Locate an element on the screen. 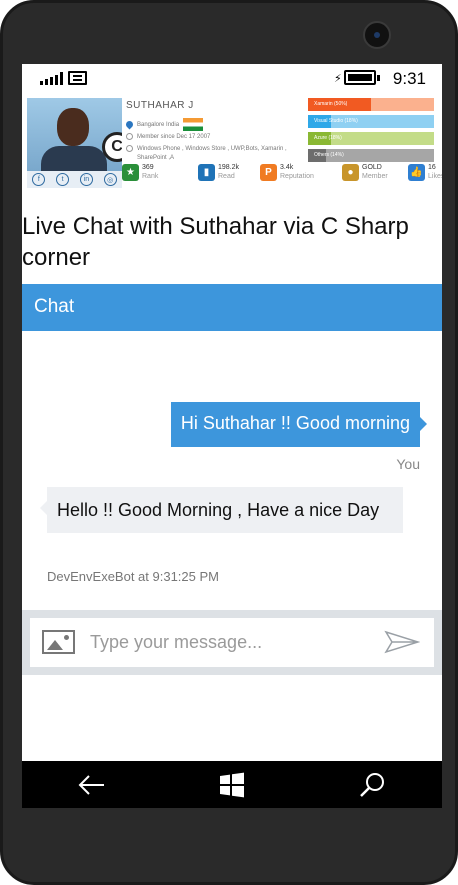 This screenshot has width=458, height=885. stat-label: Likes is located at coordinates (435, 176).